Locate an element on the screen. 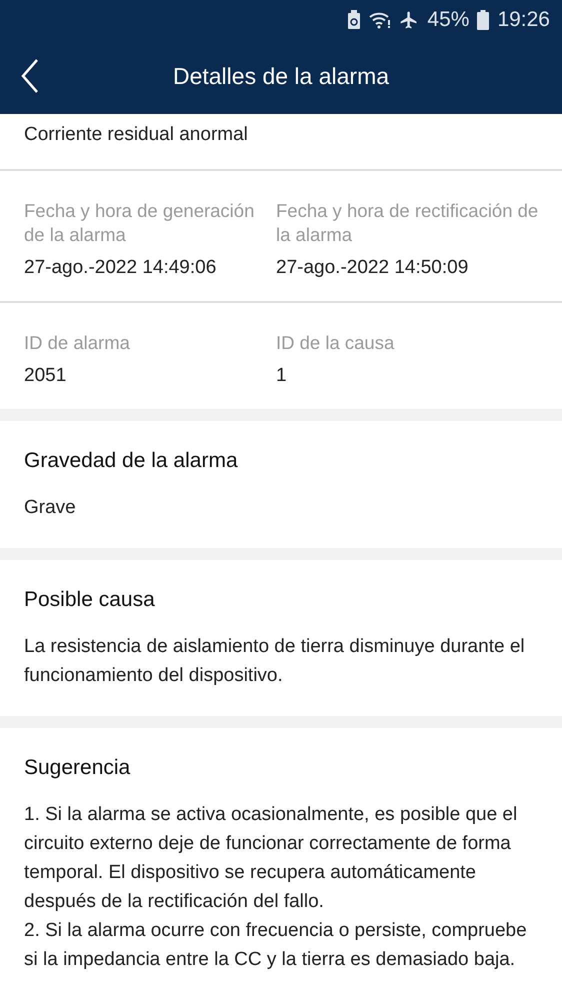  wifi-icon is located at coordinates (380, 19).